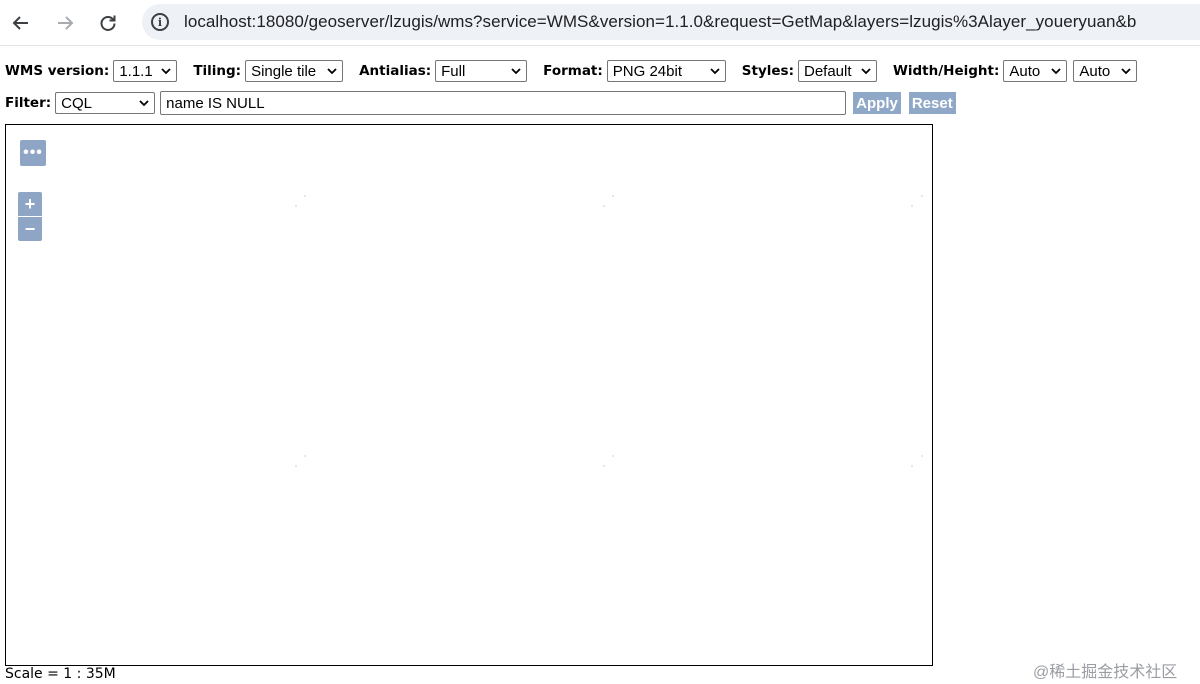 The image size is (1200, 684). I want to click on format-value: PNG 24bit, so click(647, 71).